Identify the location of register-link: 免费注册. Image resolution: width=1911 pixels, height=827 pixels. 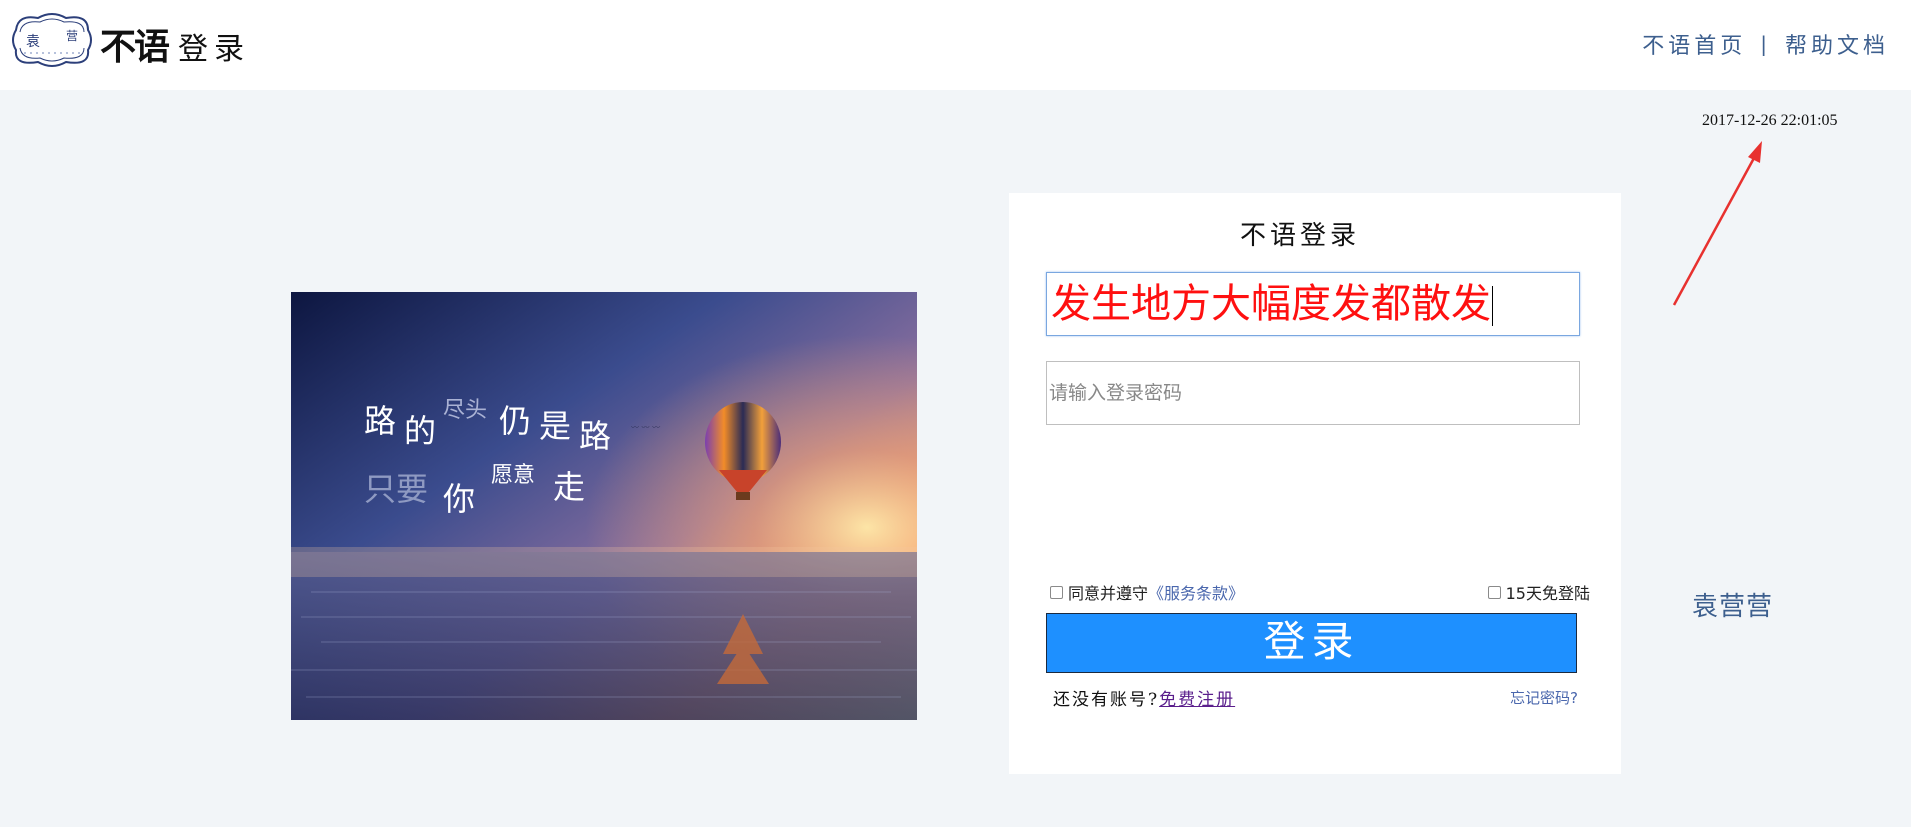
(1197, 700).